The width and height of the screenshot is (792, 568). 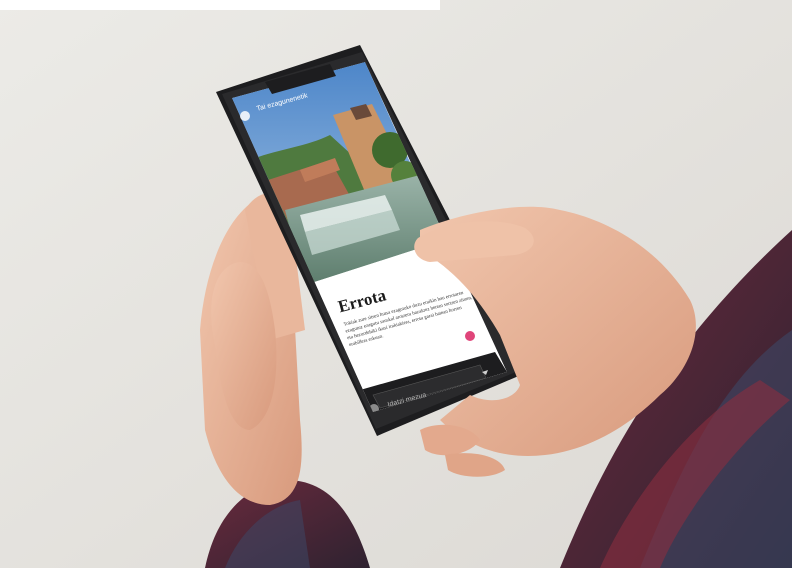 What do you see at coordinates (470, 336) in the screenshot?
I see `fab-icon` at bounding box center [470, 336].